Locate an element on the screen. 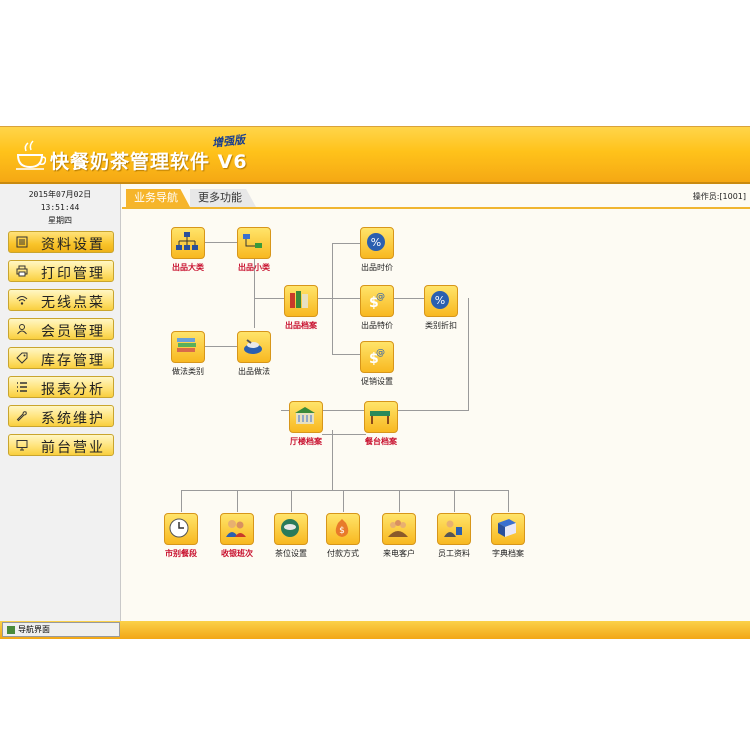 The height and width of the screenshot is (750, 750). node-archive: 出品档案 is located at coordinates (301, 308).